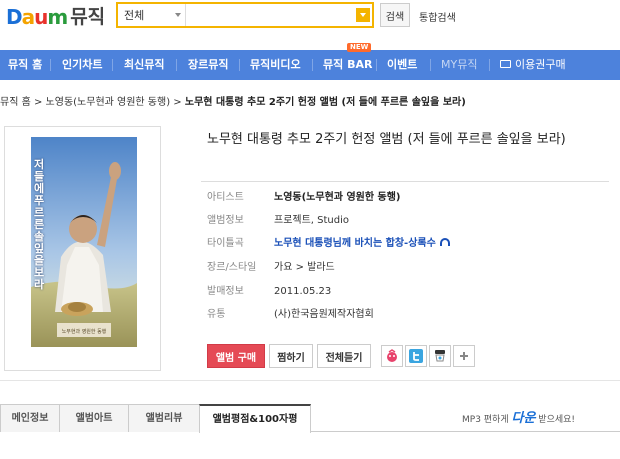 The height and width of the screenshot is (459, 620). I want to click on music-service-name: 뮤직, so click(88, 17).